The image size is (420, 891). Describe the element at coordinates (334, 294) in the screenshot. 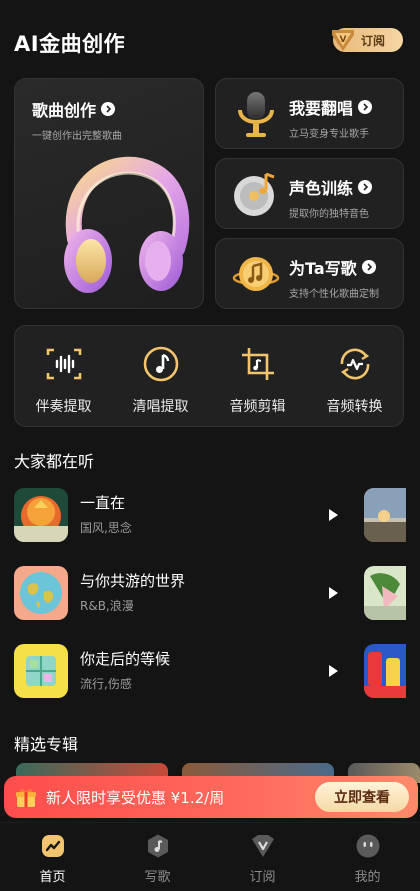

I see `custom-song-subtitle: 支持个性化歌曲定制` at that location.